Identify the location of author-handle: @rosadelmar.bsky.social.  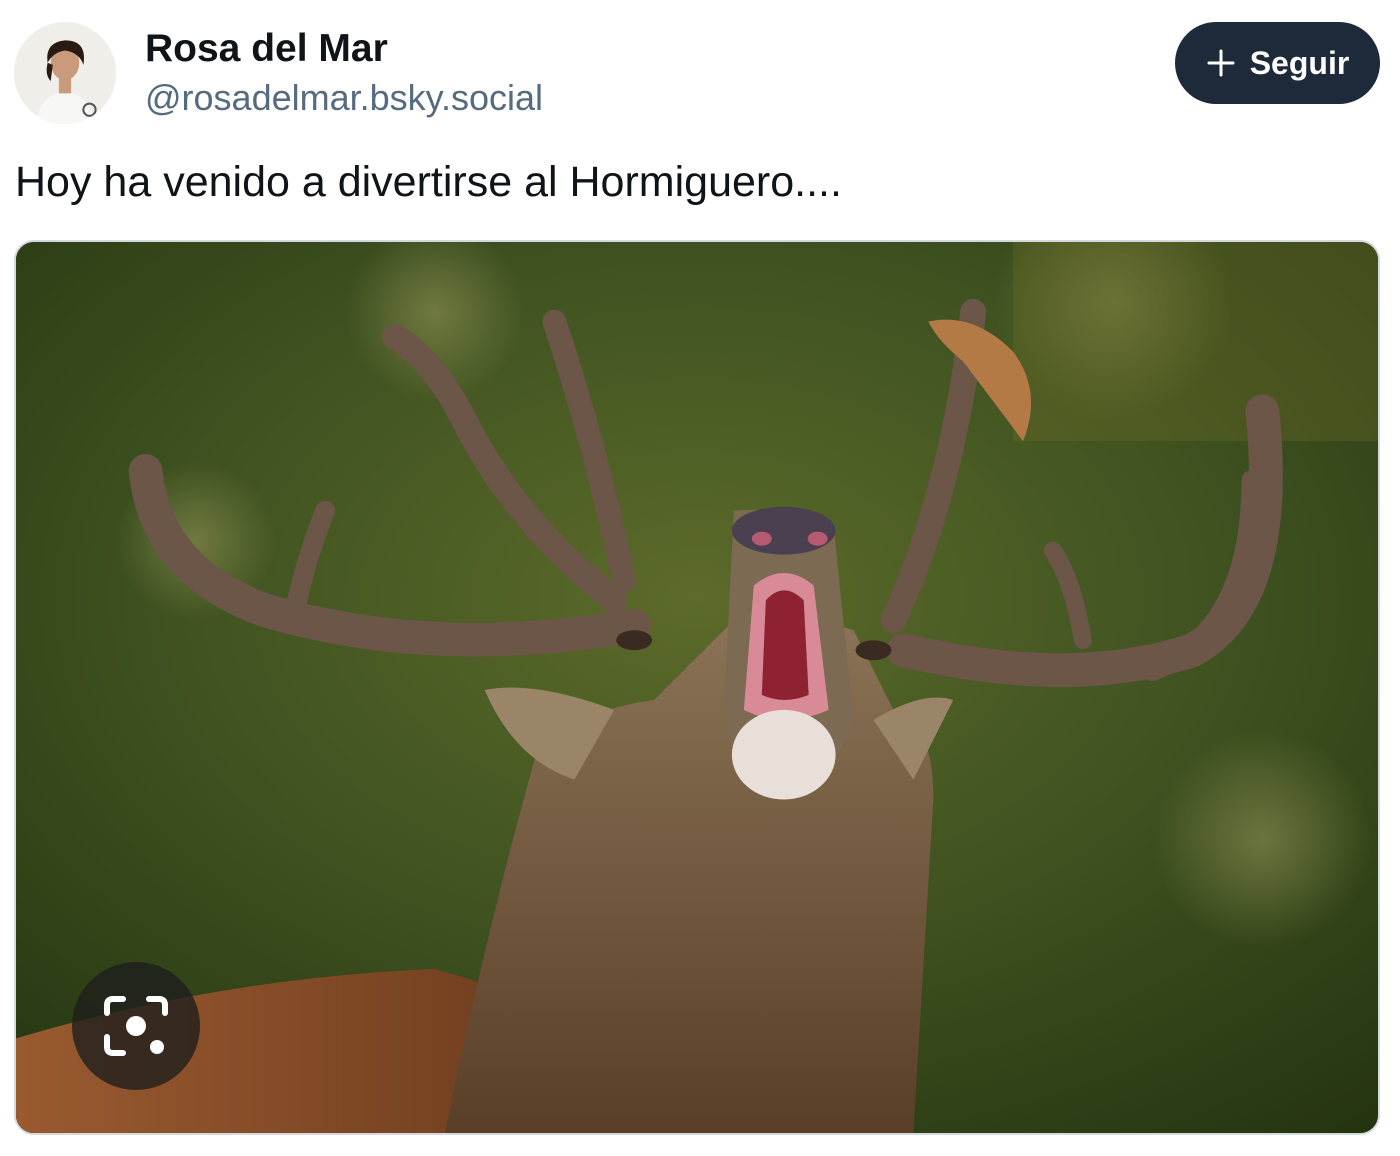
(344, 98).